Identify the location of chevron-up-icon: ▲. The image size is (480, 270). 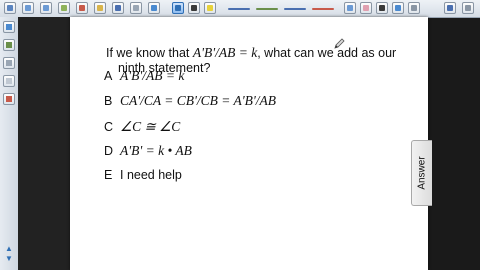
(9, 249).